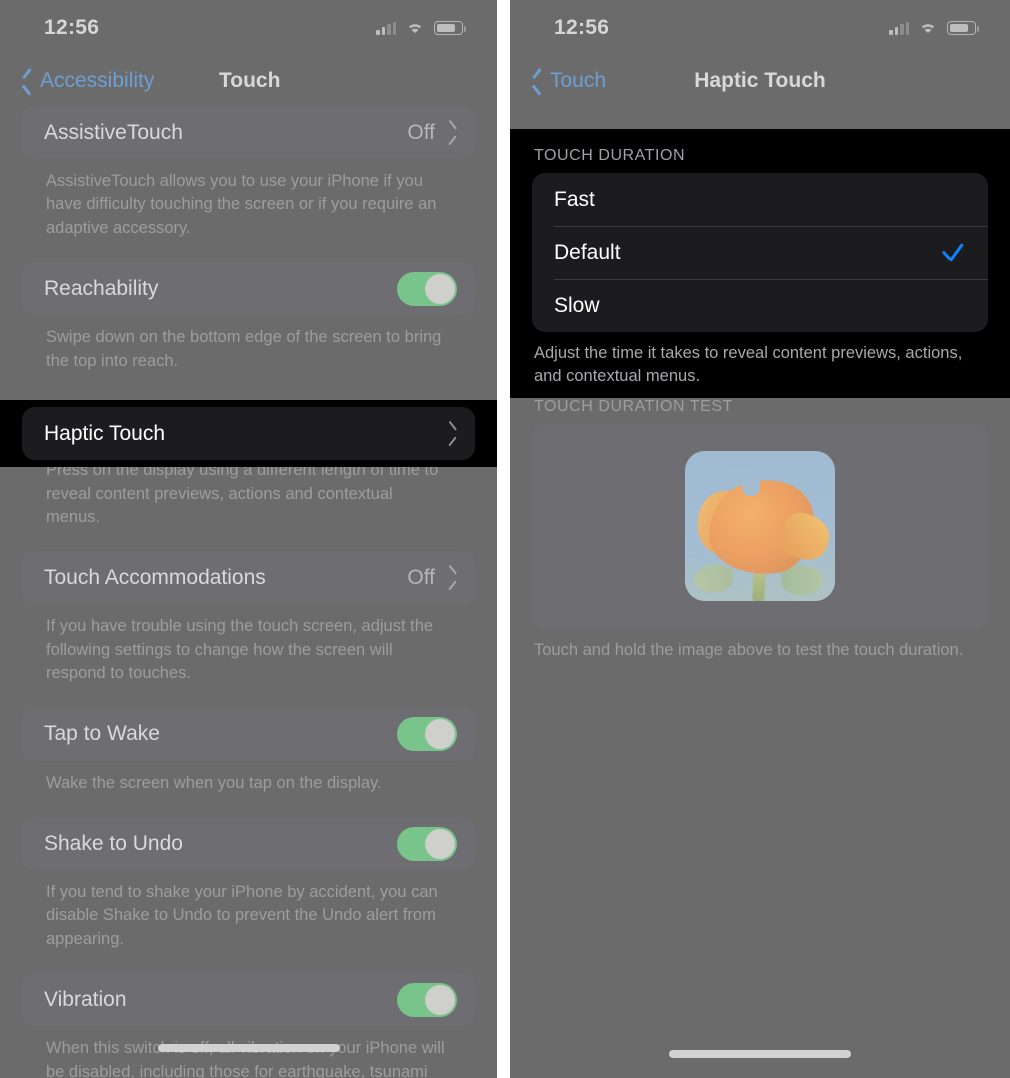 Image resolution: width=1010 pixels, height=1078 pixels. Describe the element at coordinates (633, 406) in the screenshot. I see `touch-duration-test-header: TOUCH DURATION TEST` at that location.